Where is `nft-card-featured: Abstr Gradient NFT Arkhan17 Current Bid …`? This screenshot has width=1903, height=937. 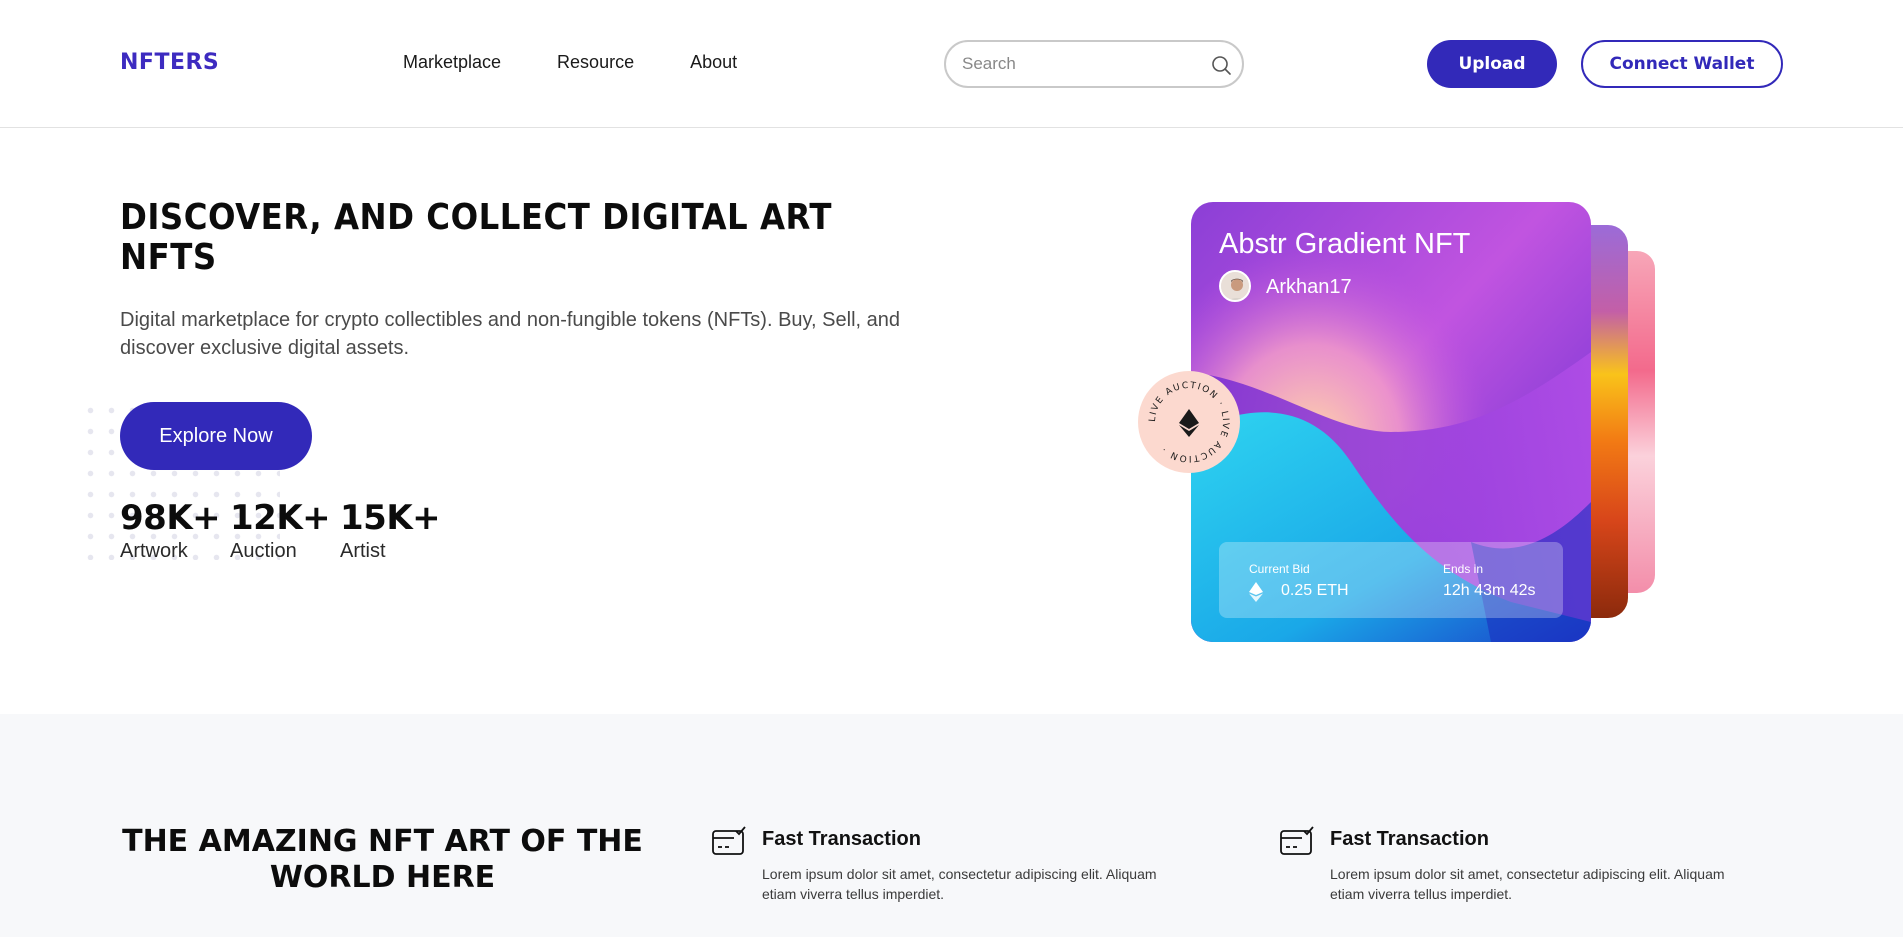 nft-card-featured: Abstr Gradient NFT Arkhan17 Current Bid … is located at coordinates (1391, 422).